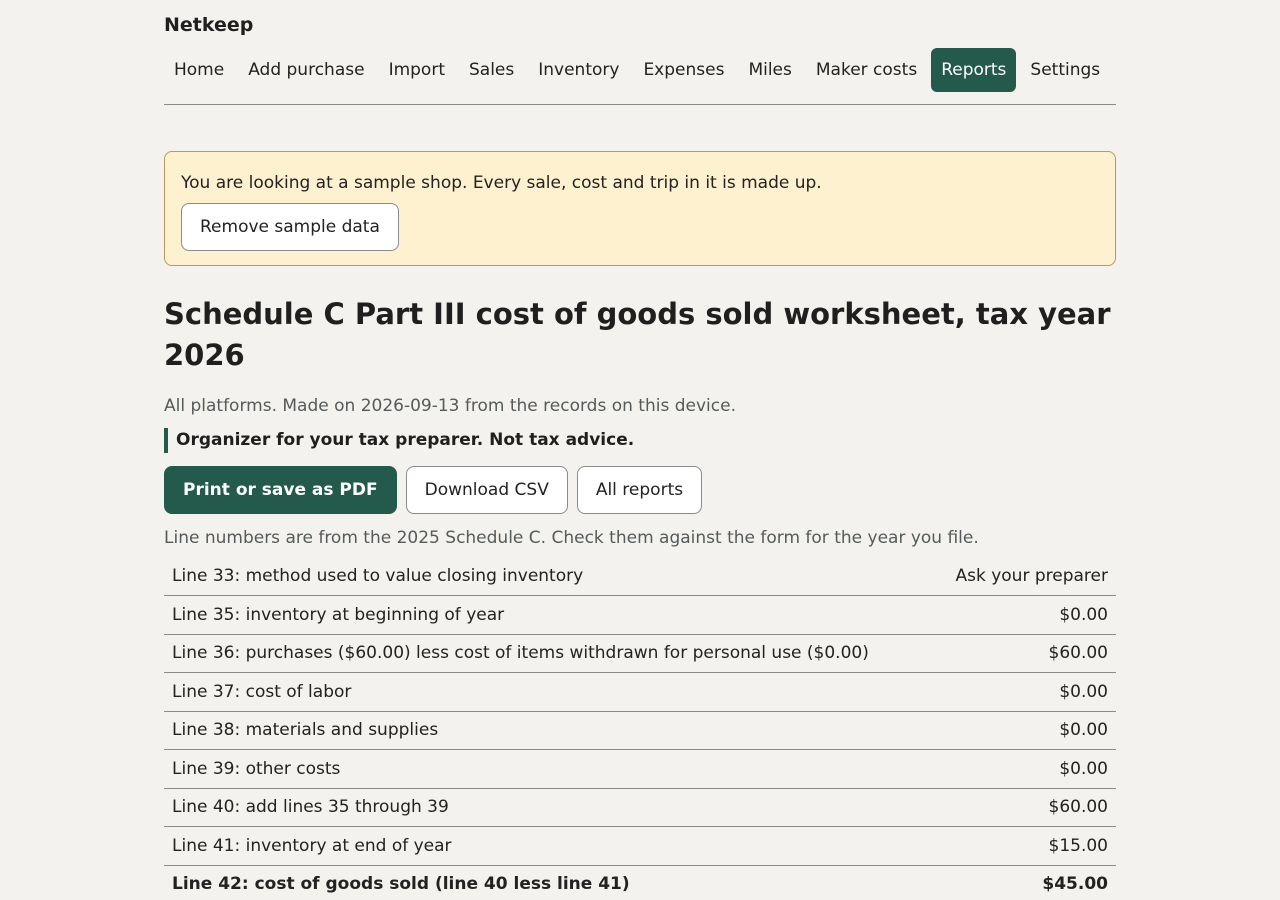  What do you see at coordinates (1065, 70) in the screenshot?
I see `nav-item-settings: Settings` at bounding box center [1065, 70].